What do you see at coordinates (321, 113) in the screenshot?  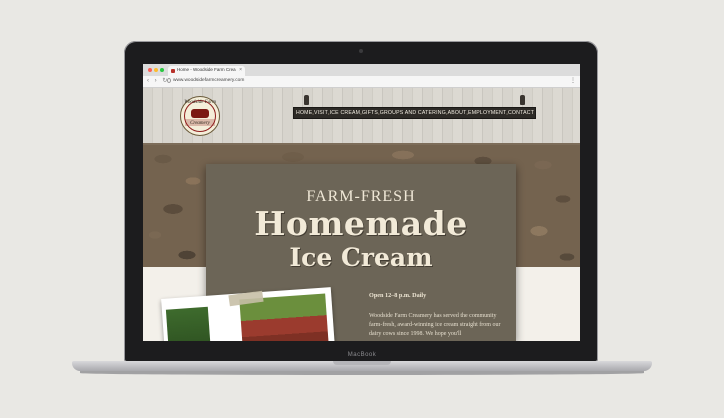 I see `nav-item-visit: VISIT` at bounding box center [321, 113].